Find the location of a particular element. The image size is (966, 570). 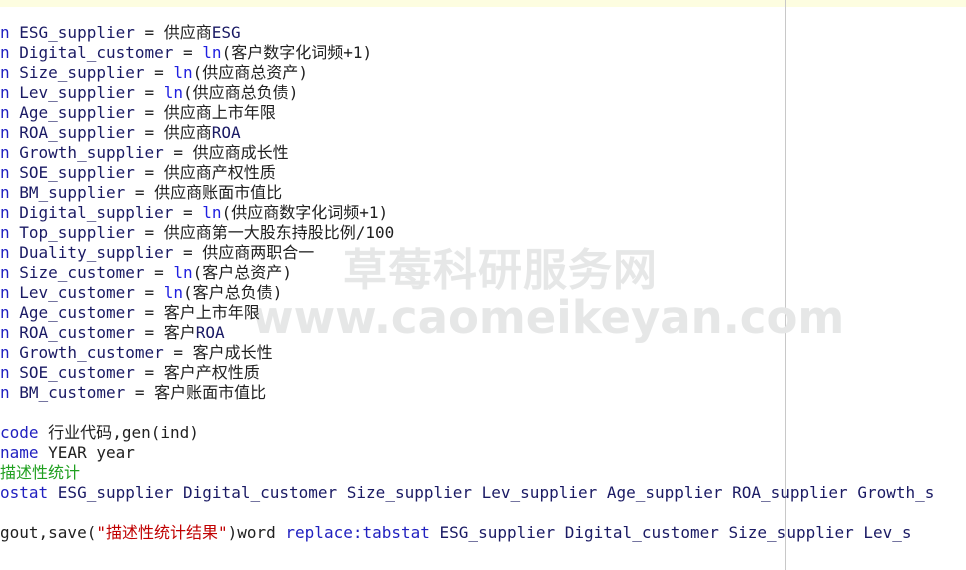

code-line: n Digital_supplier = ln(供应商数字化词频+1) is located at coordinates (194, 213).